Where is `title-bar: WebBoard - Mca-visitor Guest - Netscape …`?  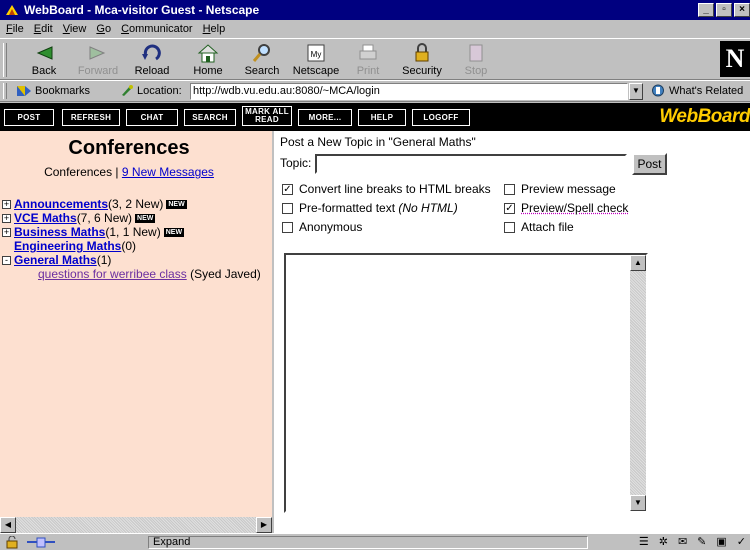 title-bar: WebBoard - Mca-visitor Guest - Netscape … is located at coordinates (375, 10).